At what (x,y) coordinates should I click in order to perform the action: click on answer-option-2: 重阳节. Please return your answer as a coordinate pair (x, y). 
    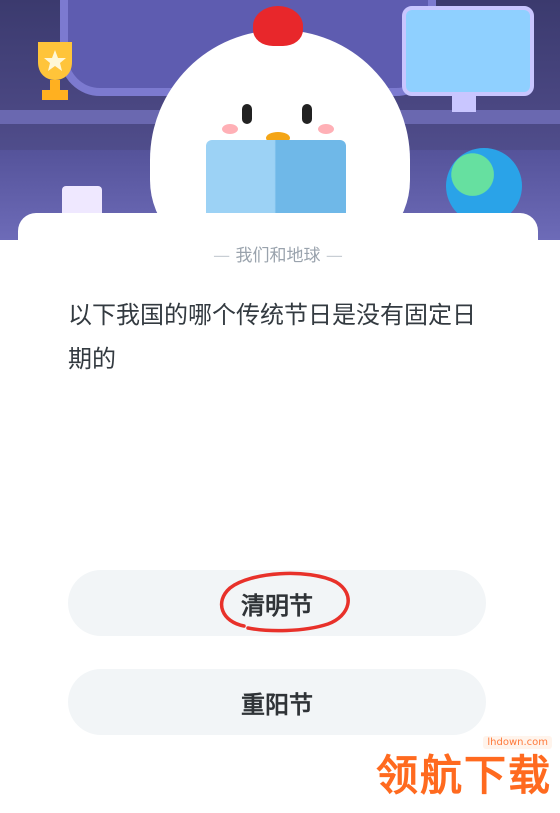
    Looking at the image, I should click on (277, 702).